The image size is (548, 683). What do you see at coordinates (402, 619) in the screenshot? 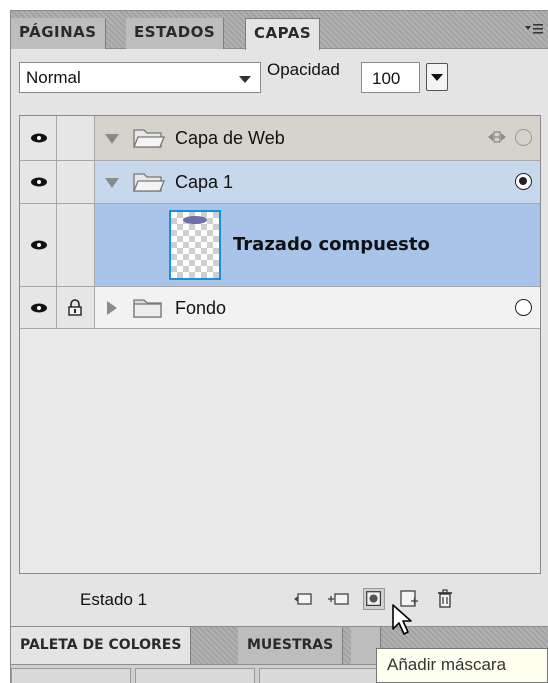
I see `mouse-cursor-icon` at bounding box center [402, 619].